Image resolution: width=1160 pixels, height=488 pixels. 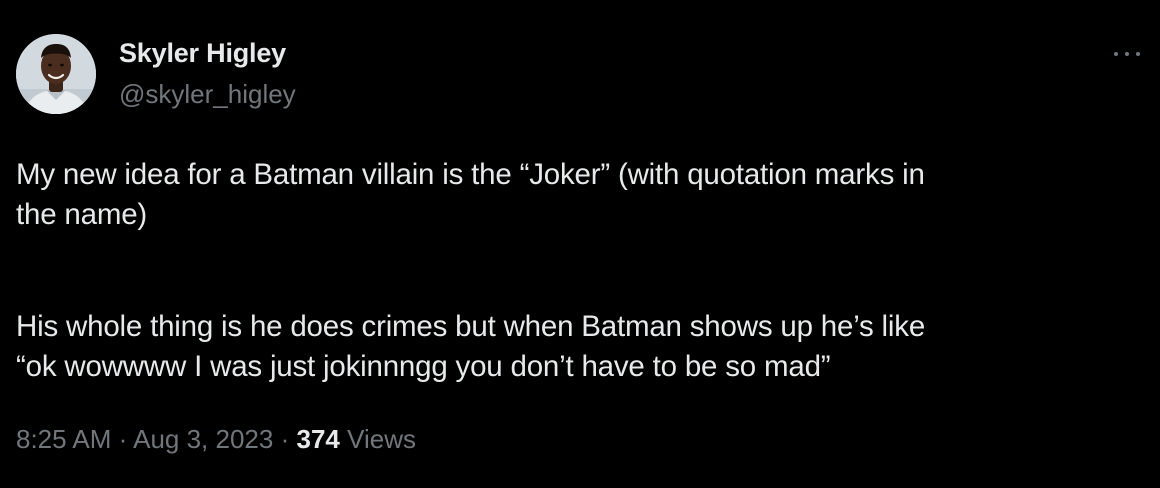 I want to click on more-options-button, so click(x=1129, y=54).